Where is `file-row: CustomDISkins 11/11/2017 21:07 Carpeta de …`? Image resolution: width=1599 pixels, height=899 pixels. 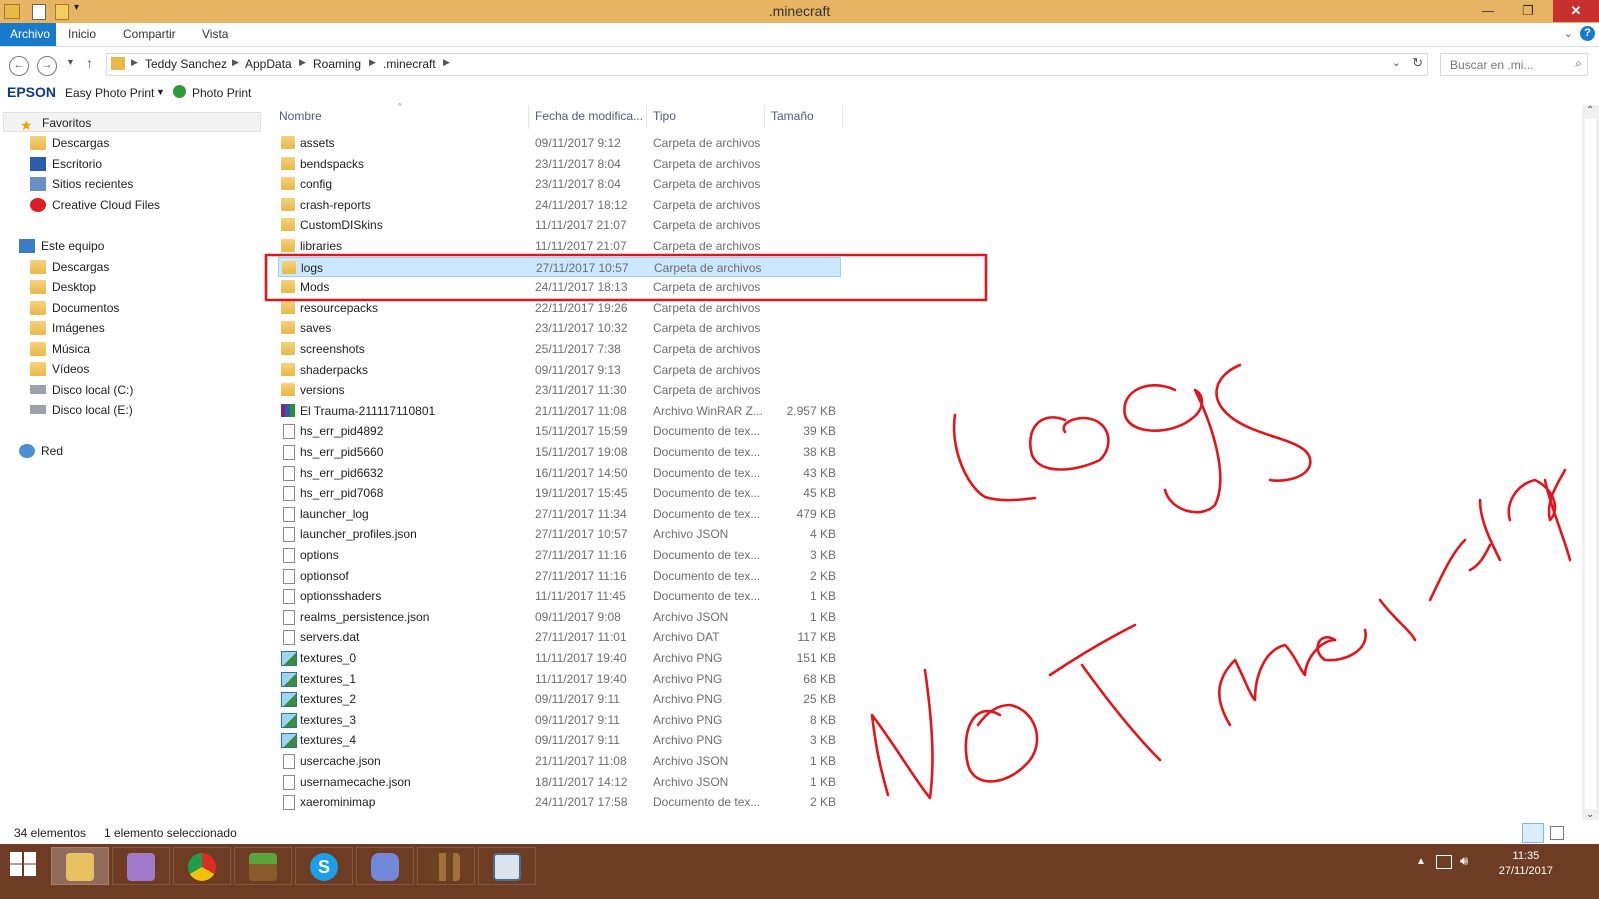
file-row: CustomDISkins 11/11/2017 21:07 Carpeta de … is located at coordinates (559, 225).